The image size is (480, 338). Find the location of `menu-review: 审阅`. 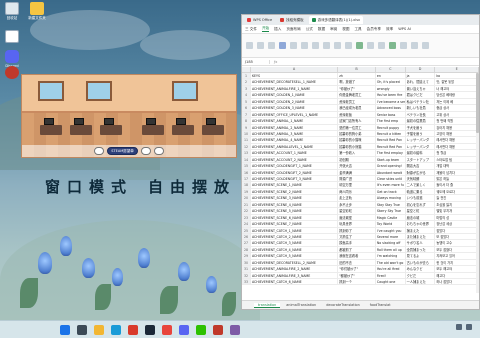

menu-review: 审阅 is located at coordinates (333, 29).